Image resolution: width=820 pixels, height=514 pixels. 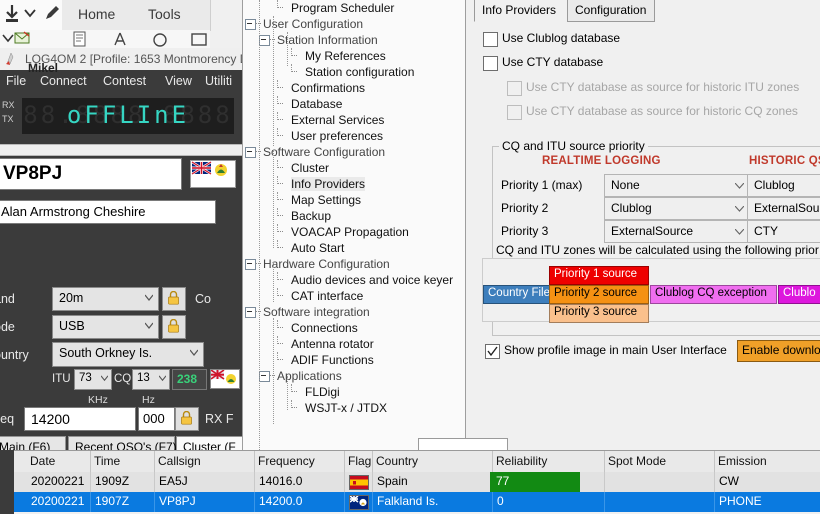 I want to click on tree-item-audio-devices-and-voice-keyer: Audio devices and voice keyer, so click(x=353, y=280).